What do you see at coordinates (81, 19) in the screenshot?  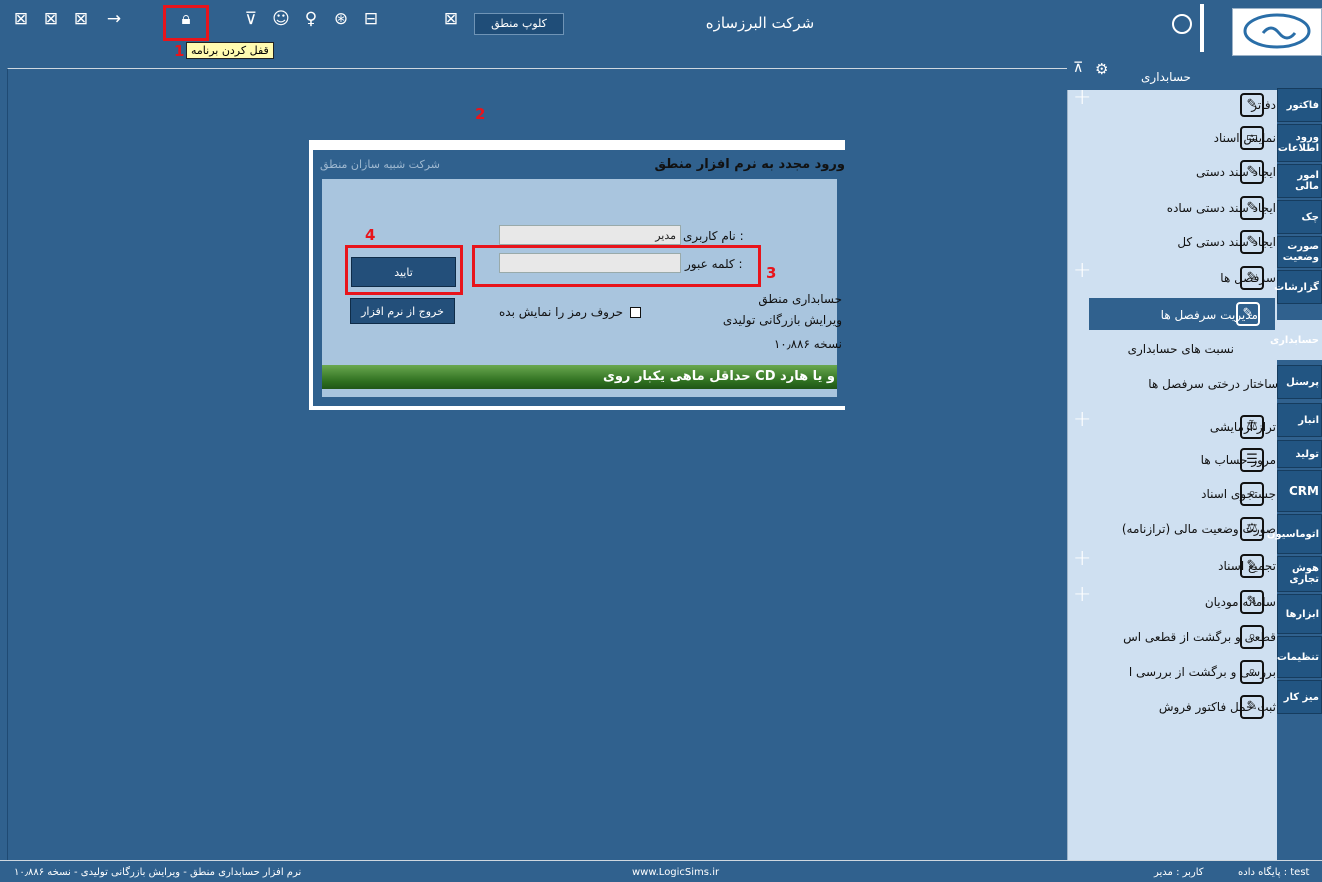 I see `cascade-window-icon: ⊠` at bounding box center [81, 19].